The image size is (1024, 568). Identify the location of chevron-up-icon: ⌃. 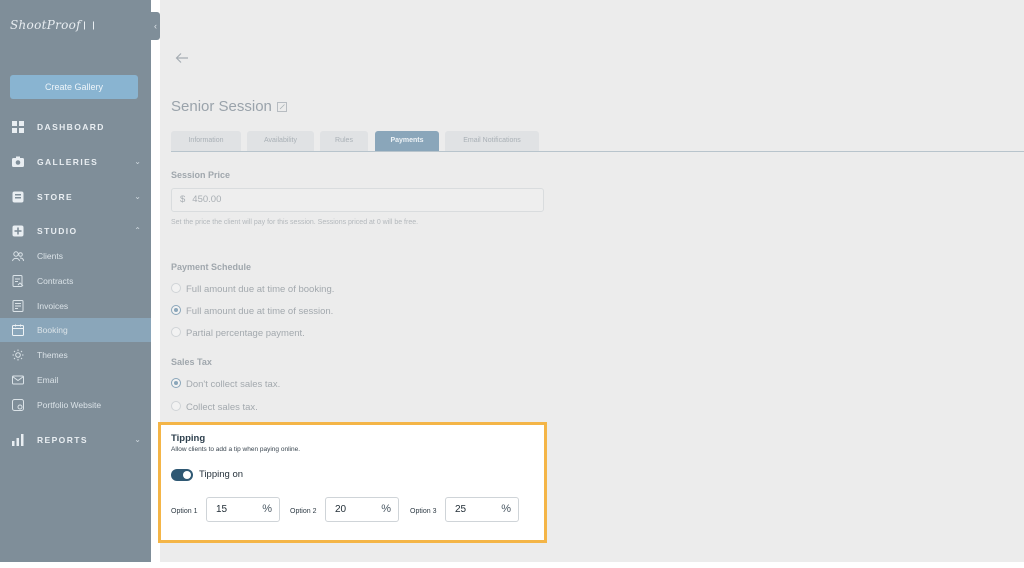
(137, 230).